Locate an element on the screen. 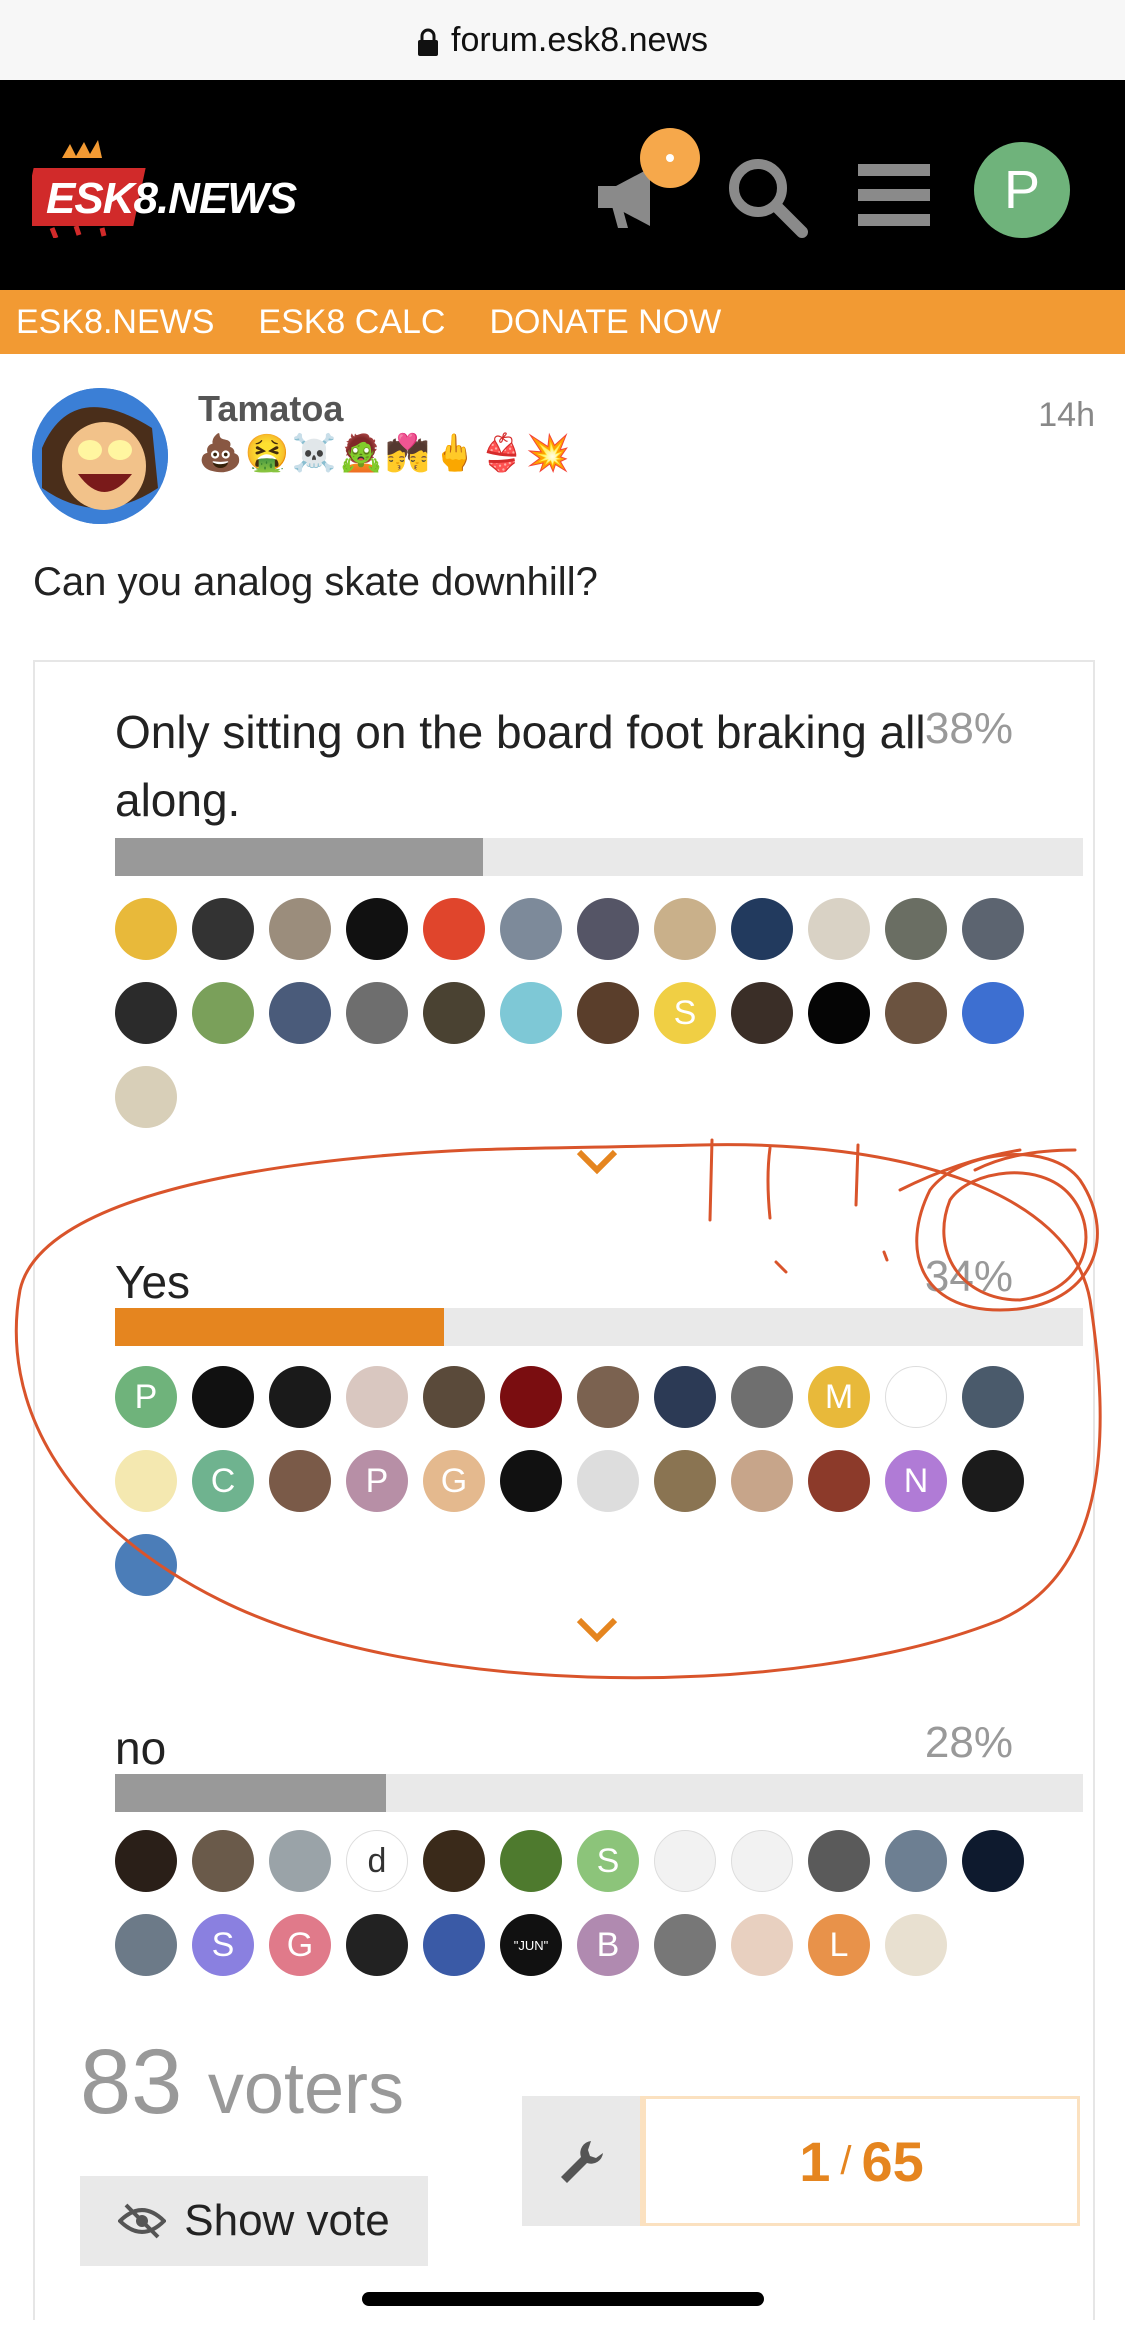  post-timestamp: 14h is located at coordinates (1066, 415).